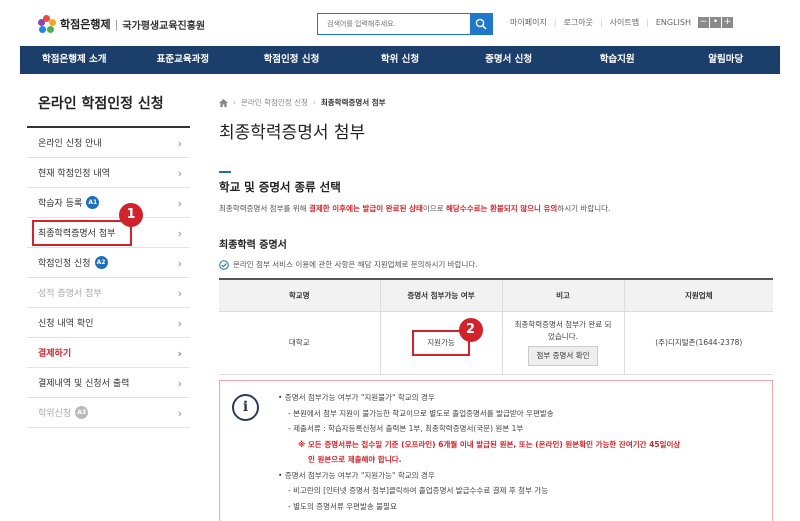 The height and width of the screenshot is (521, 800). What do you see at coordinates (434, 208) in the screenshot?
I see `desc-text: 이므로` at bounding box center [434, 208].